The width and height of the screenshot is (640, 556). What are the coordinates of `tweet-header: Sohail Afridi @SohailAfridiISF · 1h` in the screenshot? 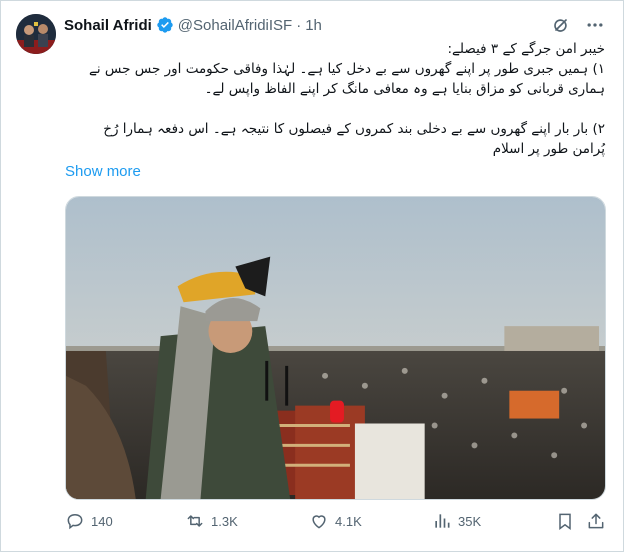 It's located at (193, 25).